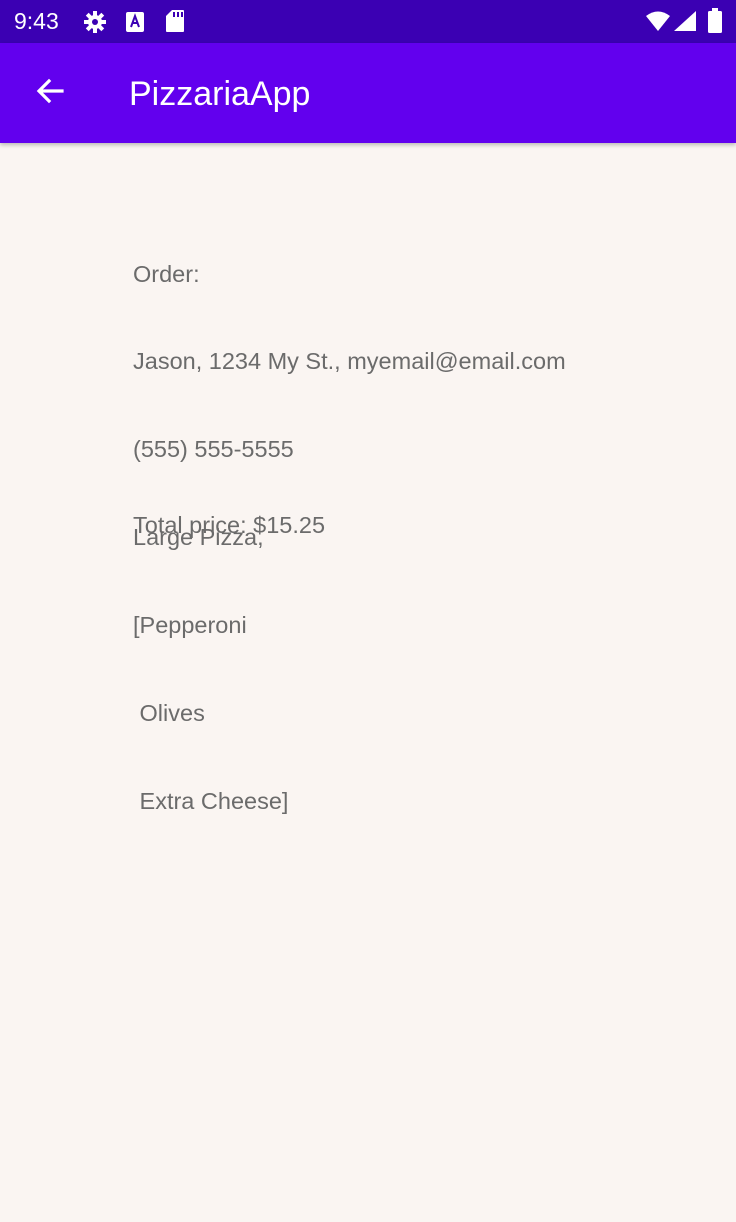 The image size is (736, 1222). What do you see at coordinates (169, 713) in the screenshot?
I see `order-line: Olives` at bounding box center [169, 713].